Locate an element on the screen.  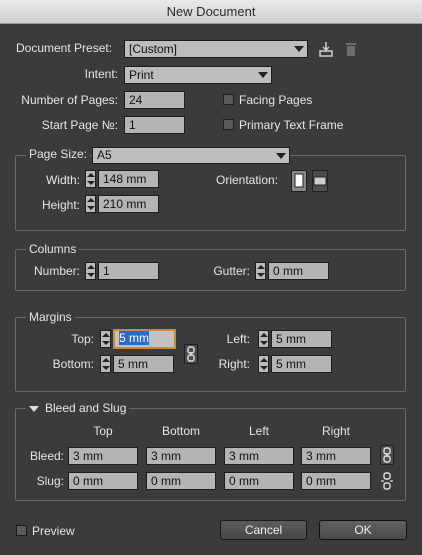
width-label: Width: is located at coordinates (62, 180).